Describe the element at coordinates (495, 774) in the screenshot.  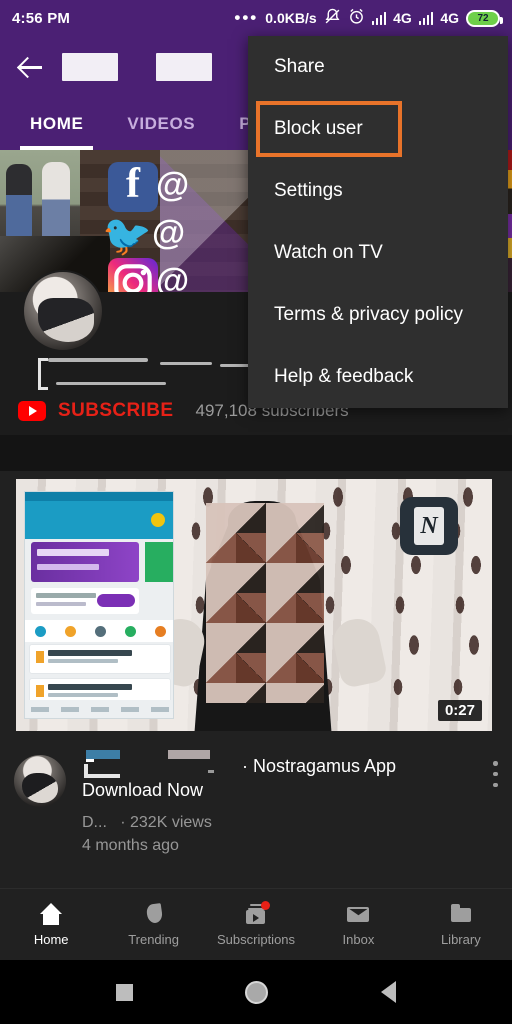
I see `video-overflow-menu-icon` at that location.